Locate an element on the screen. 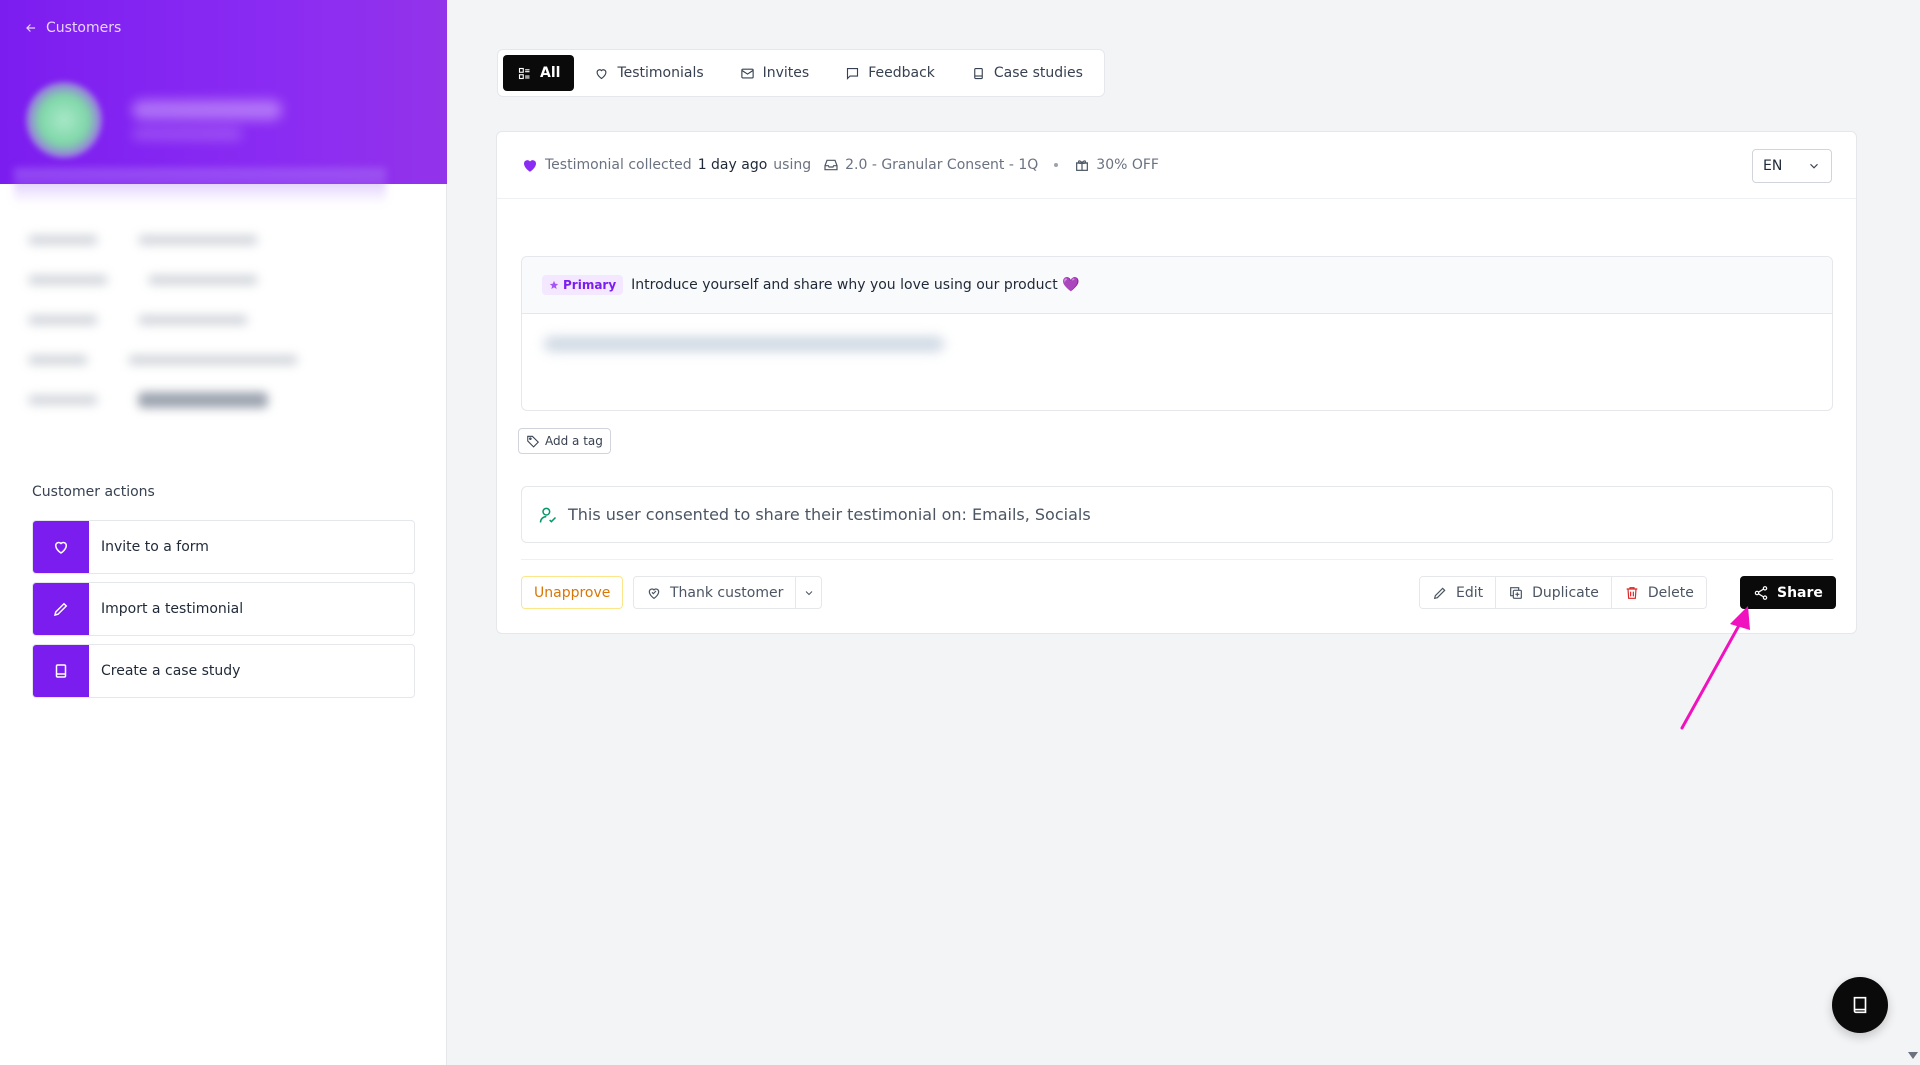 Image resolution: width=1920 pixels, height=1065 pixels. thank-customer-label: Thank customer is located at coordinates (727, 592).